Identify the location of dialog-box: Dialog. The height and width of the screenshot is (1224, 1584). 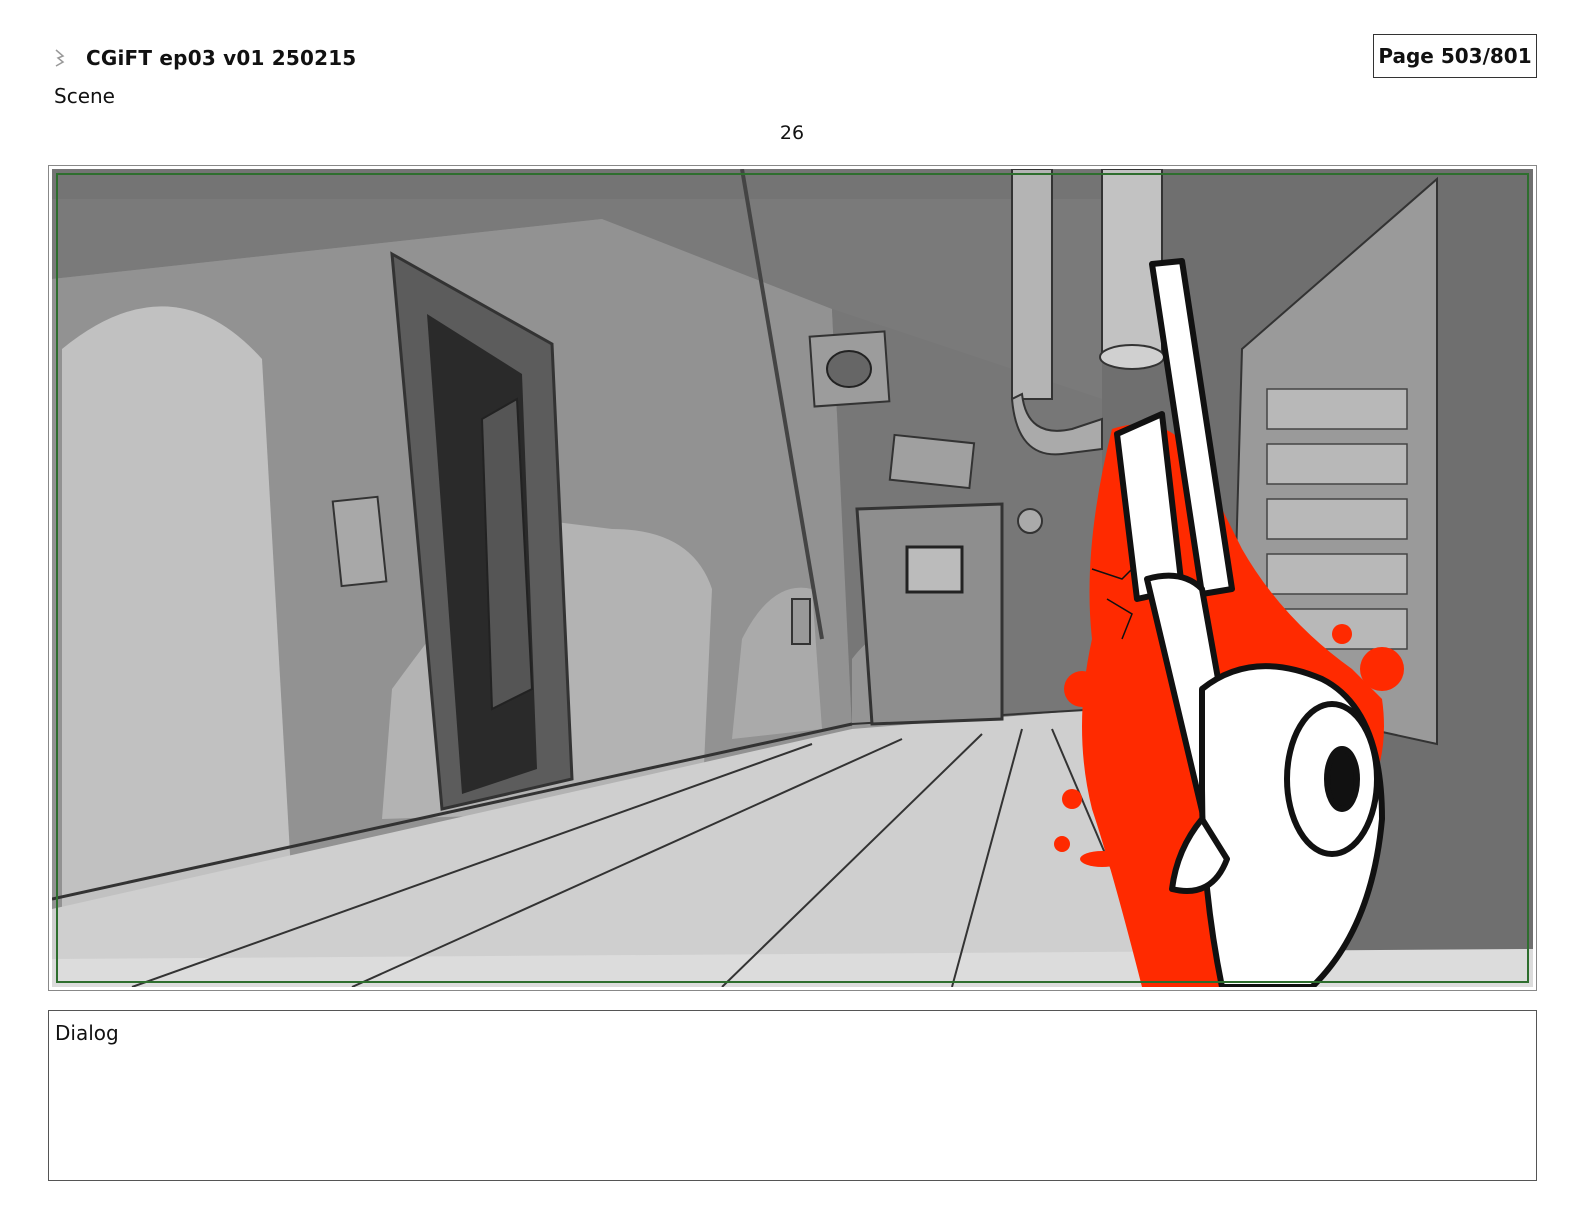
(792, 1095).